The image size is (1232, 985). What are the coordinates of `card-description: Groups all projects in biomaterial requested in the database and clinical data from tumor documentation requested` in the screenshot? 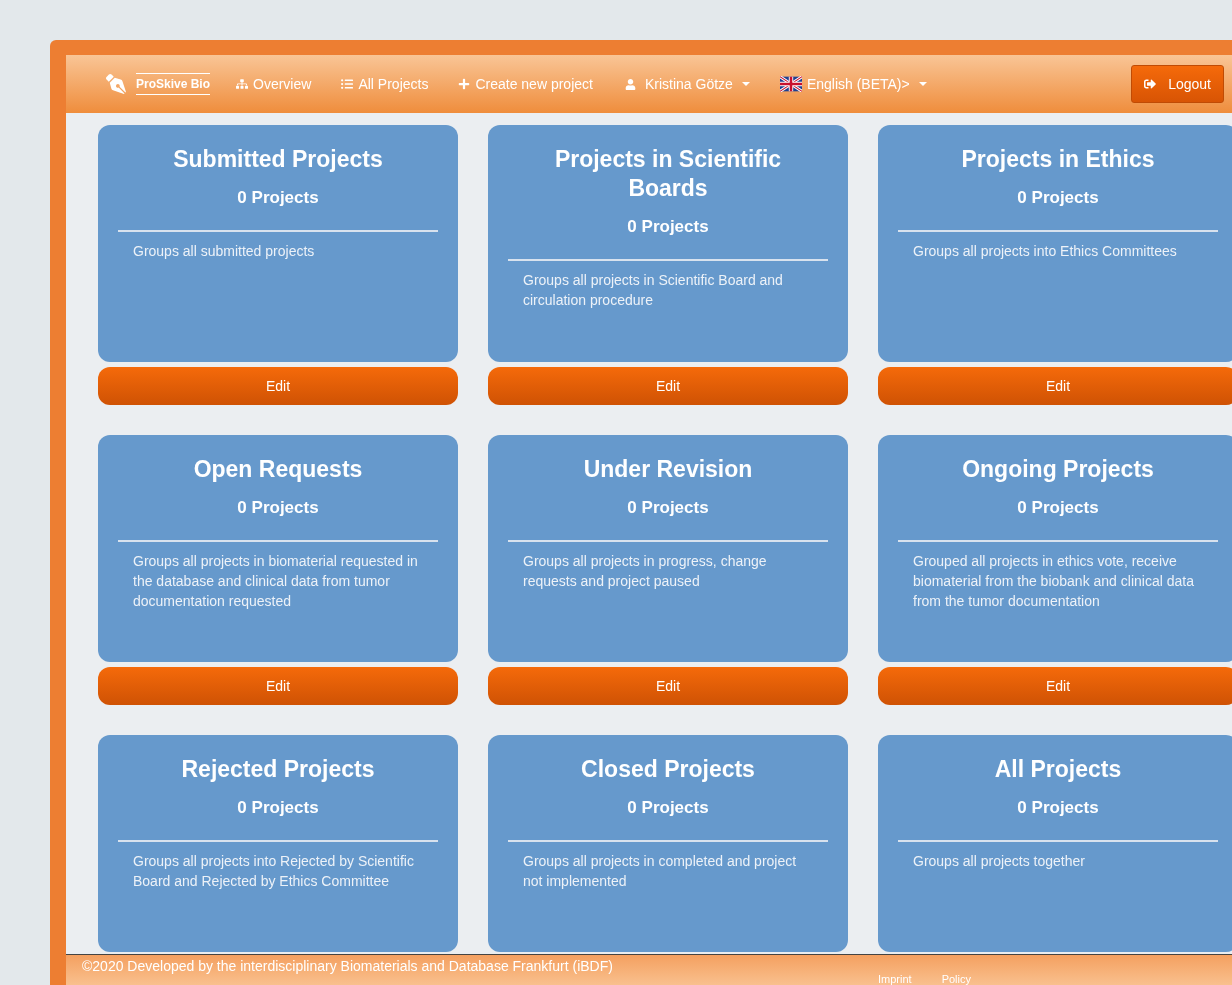 It's located at (275, 581).